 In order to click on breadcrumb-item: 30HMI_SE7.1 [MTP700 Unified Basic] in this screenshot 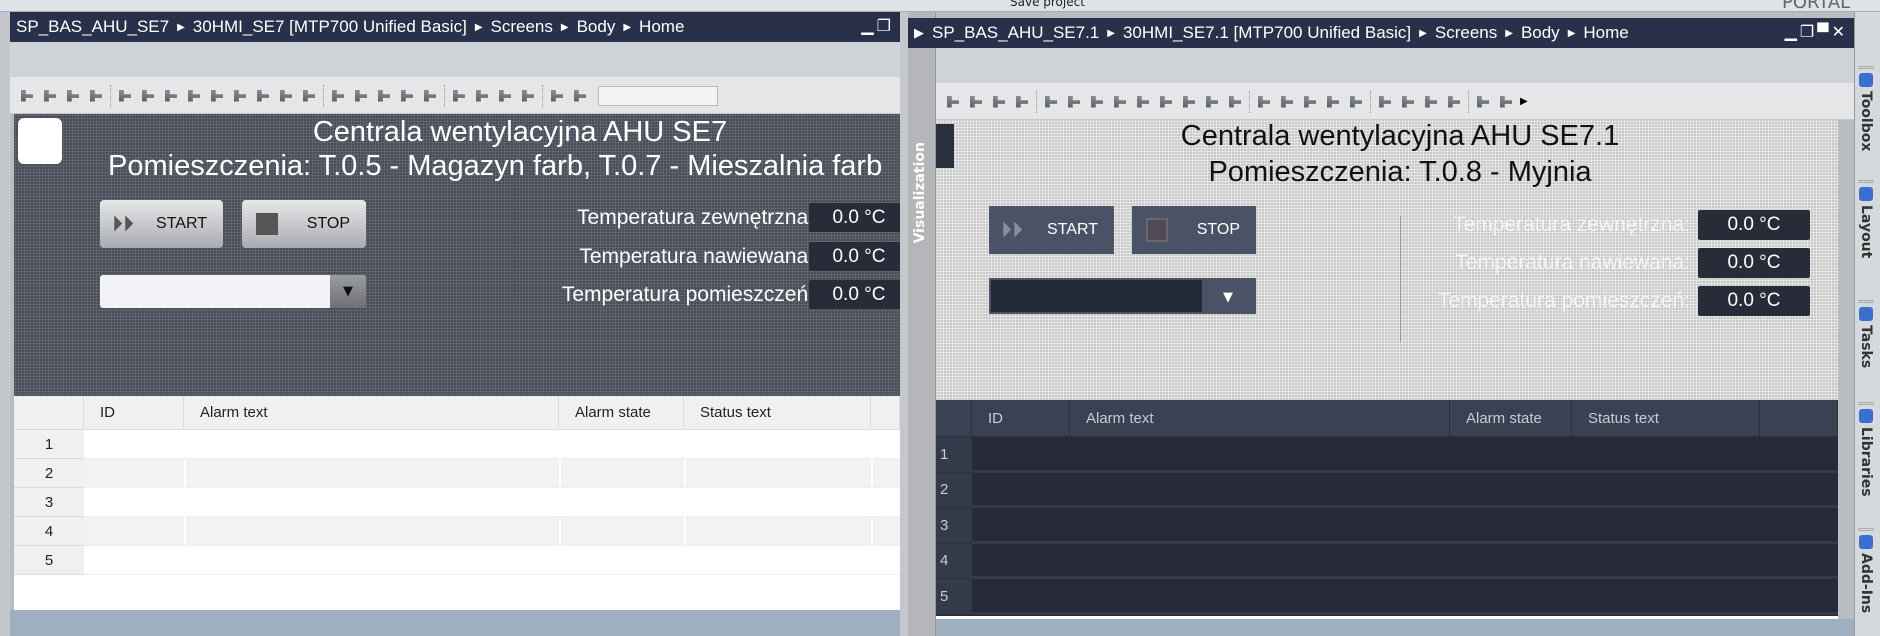, I will do `click(1267, 33)`.